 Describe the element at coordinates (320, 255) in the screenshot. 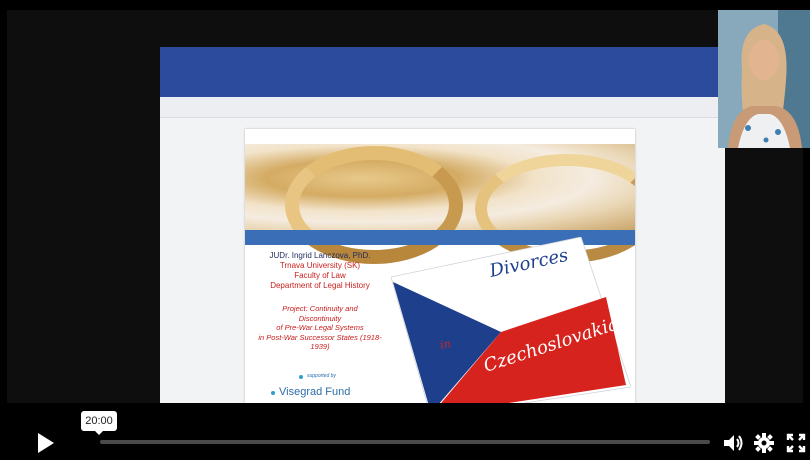

I see `author-name: JUDr. Ingrid Lanczova, PhD.` at that location.